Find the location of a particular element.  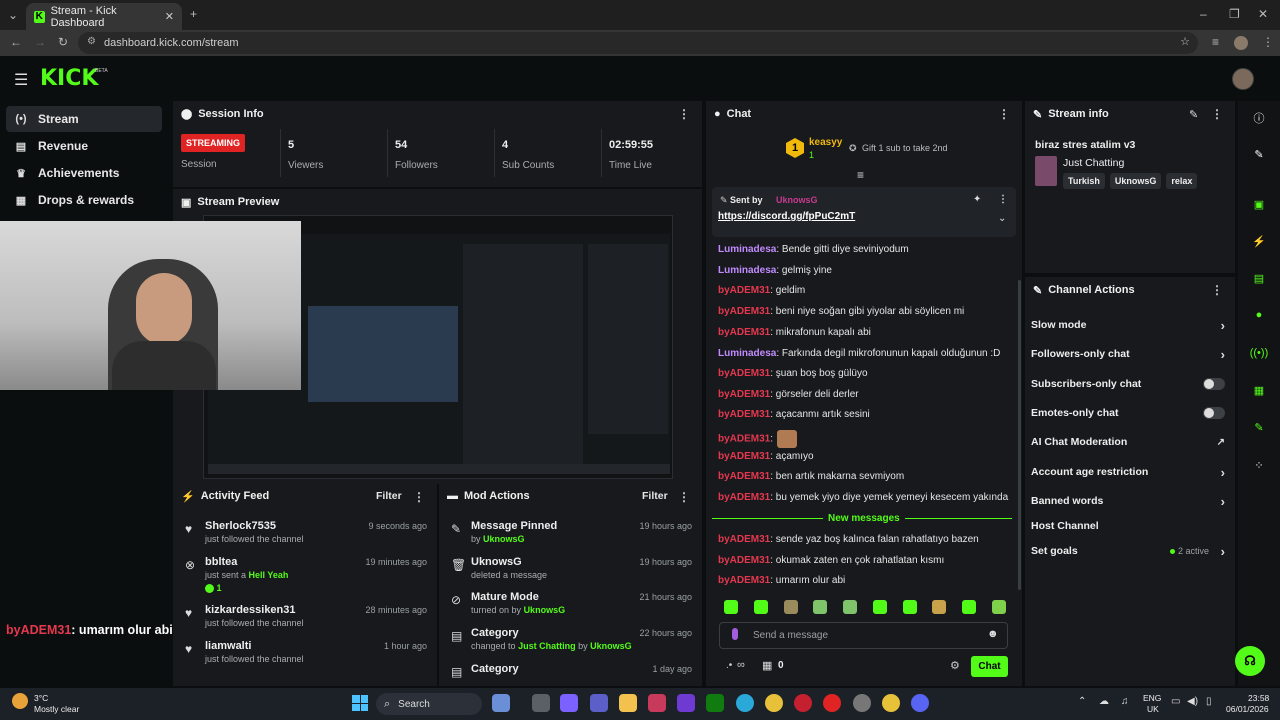

onedrive-icon: ☁ is located at coordinates (1104, 701).